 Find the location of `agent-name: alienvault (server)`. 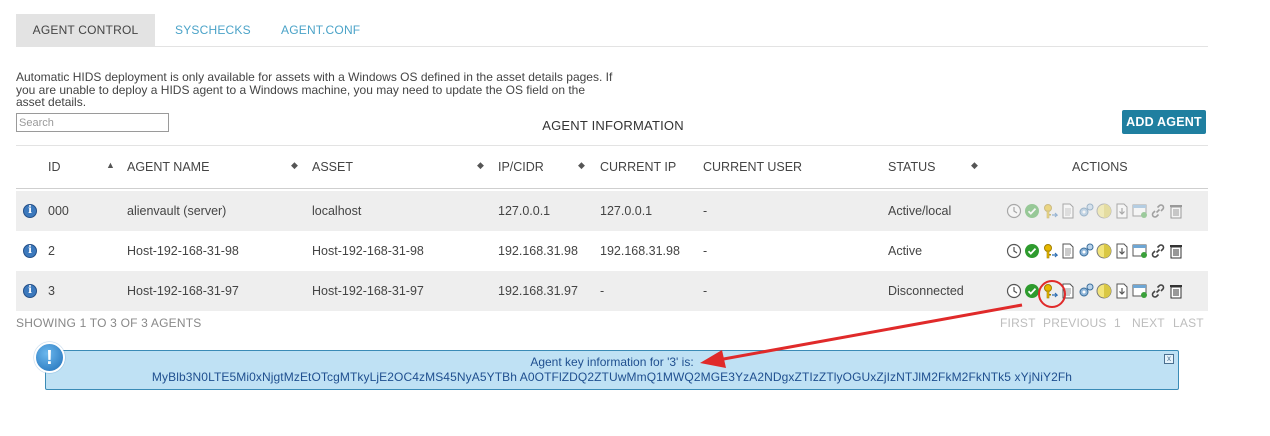

agent-name: alienvault (server) is located at coordinates (177, 211).